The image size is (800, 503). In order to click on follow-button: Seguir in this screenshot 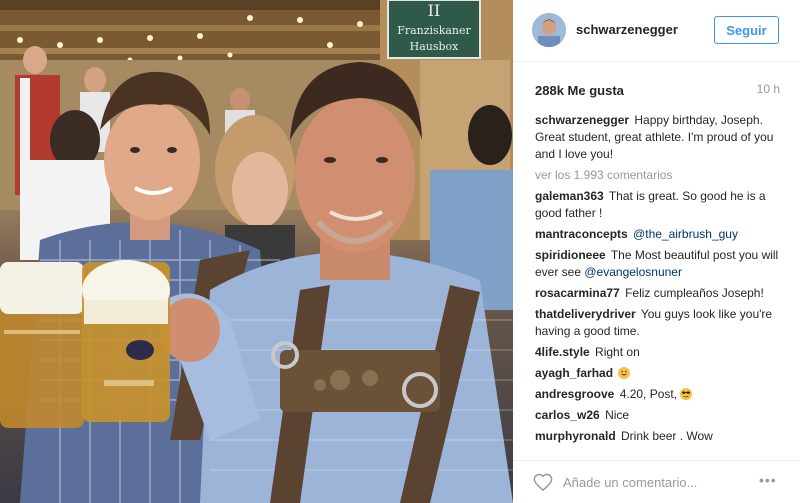, I will do `click(746, 30)`.